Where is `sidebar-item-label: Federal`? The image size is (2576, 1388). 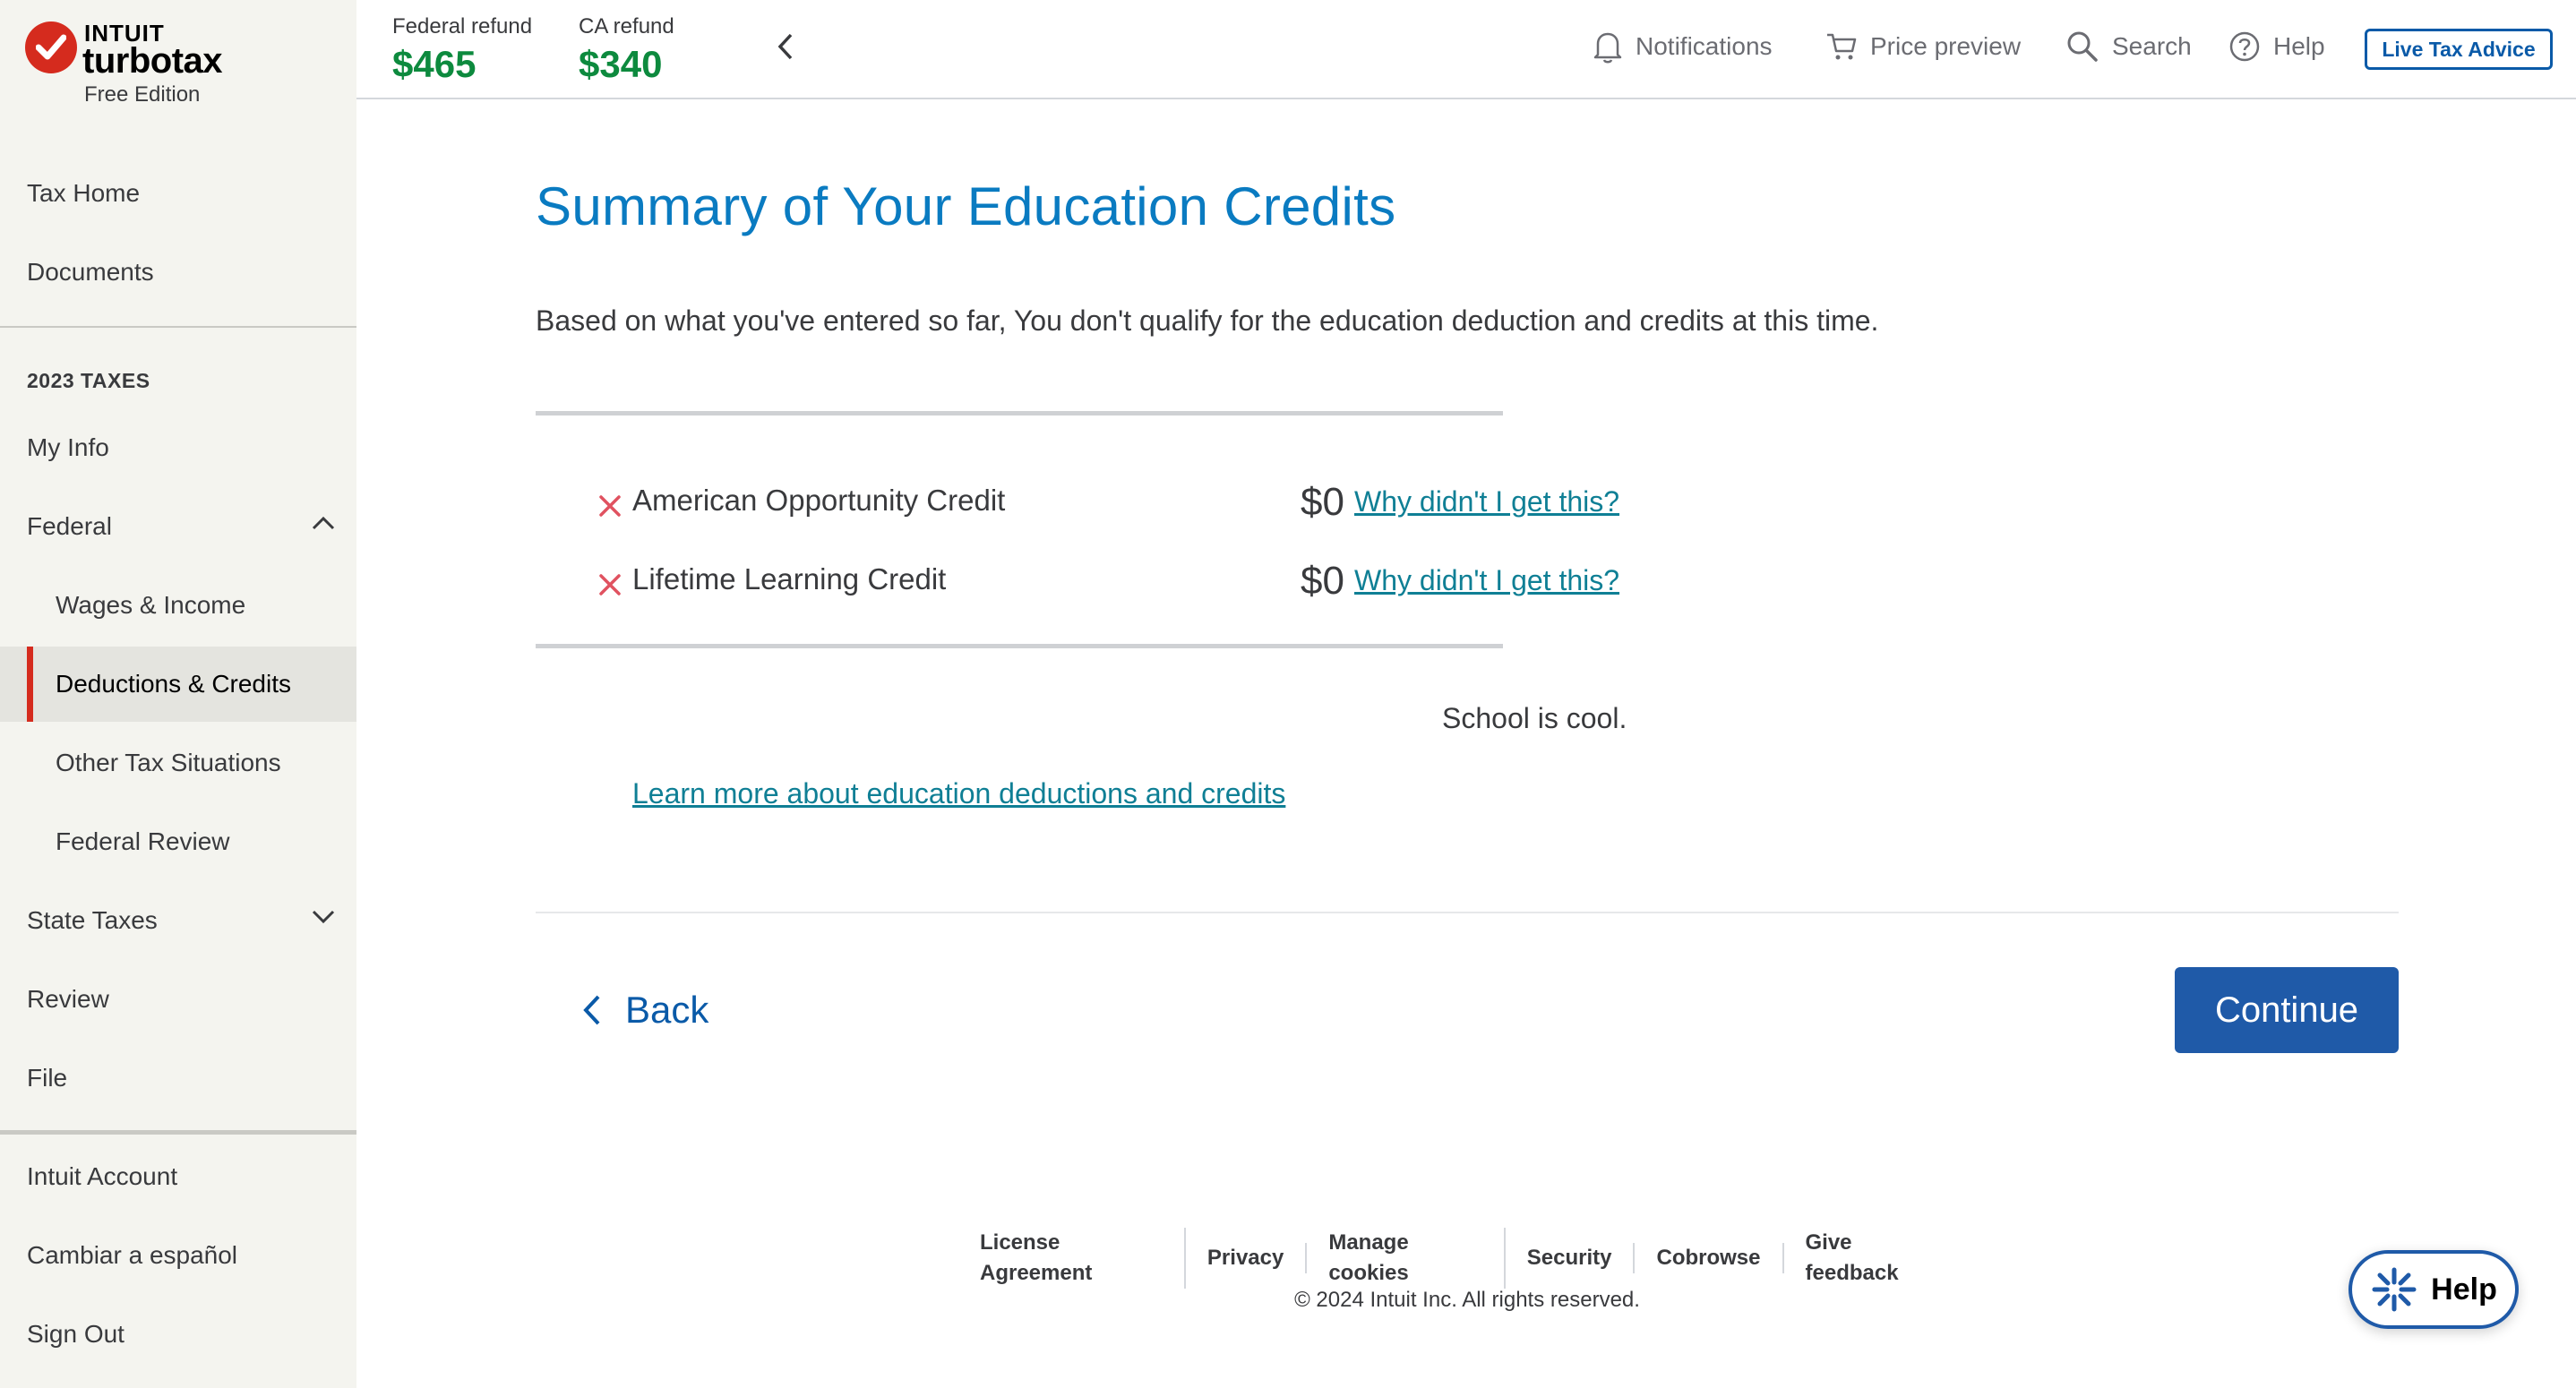 sidebar-item-label: Federal is located at coordinates (69, 526).